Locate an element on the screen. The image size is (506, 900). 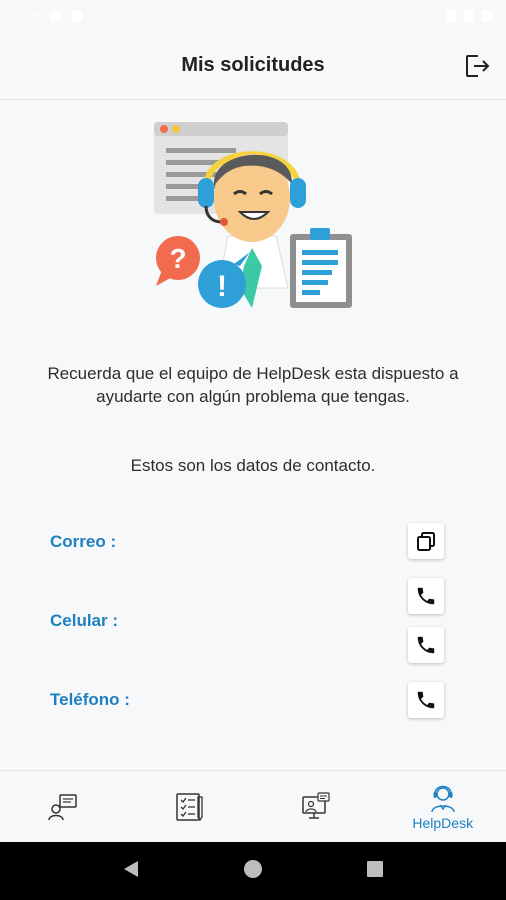
bottom-nav: HelpDesk is located at coordinates (253, 806).